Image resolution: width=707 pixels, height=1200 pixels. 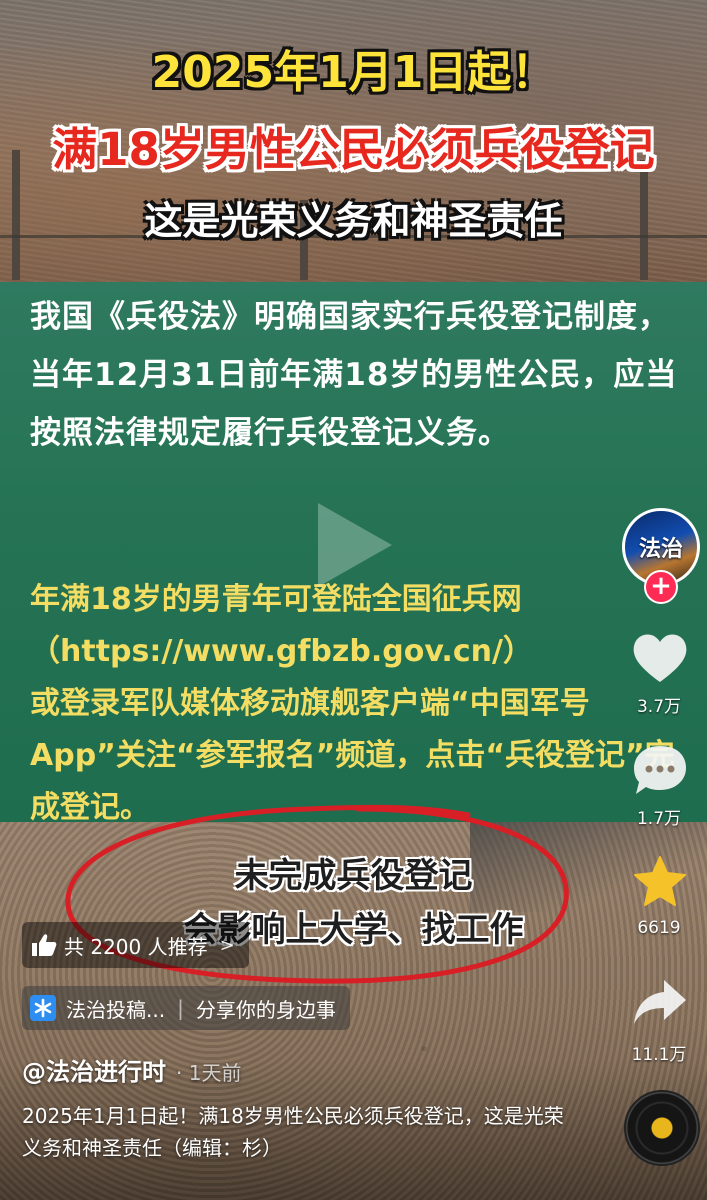 What do you see at coordinates (660, 1002) in the screenshot?
I see `share-icon` at bounding box center [660, 1002].